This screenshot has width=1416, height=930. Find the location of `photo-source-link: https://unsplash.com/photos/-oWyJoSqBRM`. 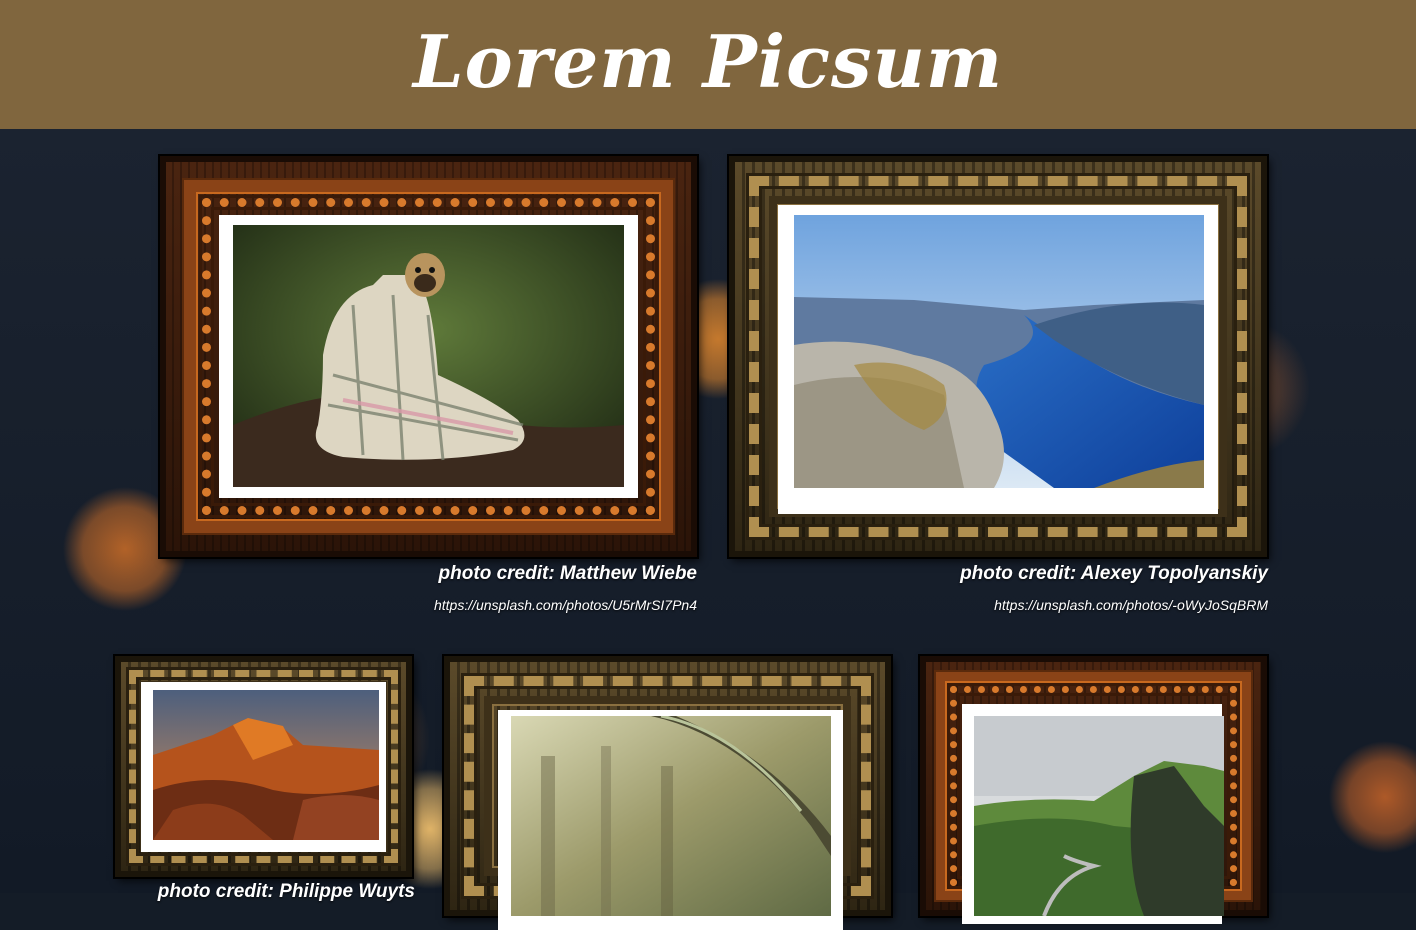

photo-source-link: https://unsplash.com/photos/-oWyJoSqBRM is located at coordinates (998, 605).